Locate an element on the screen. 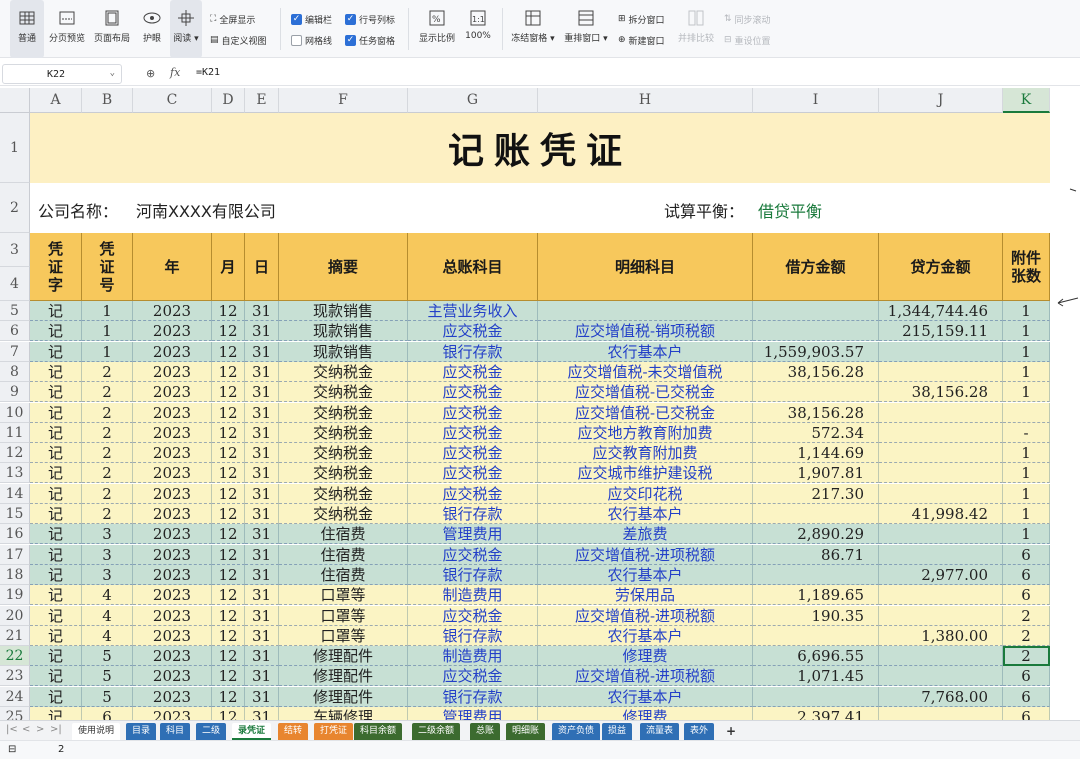 The height and width of the screenshot is (759, 1080). cell-voucher-no: 6 is located at coordinates (107, 713).